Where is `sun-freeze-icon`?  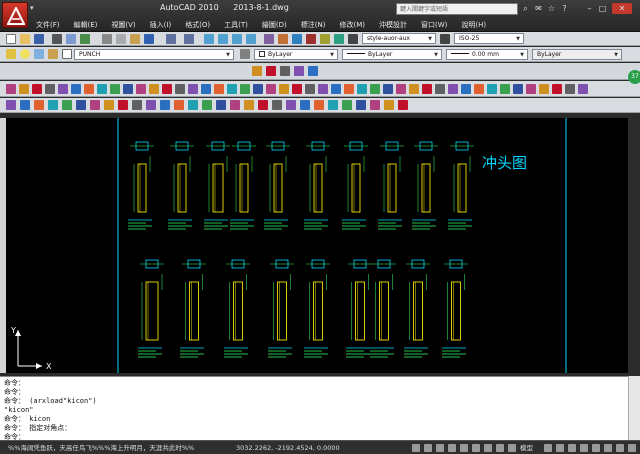
sun-freeze-icon is located at coordinates (39, 54).